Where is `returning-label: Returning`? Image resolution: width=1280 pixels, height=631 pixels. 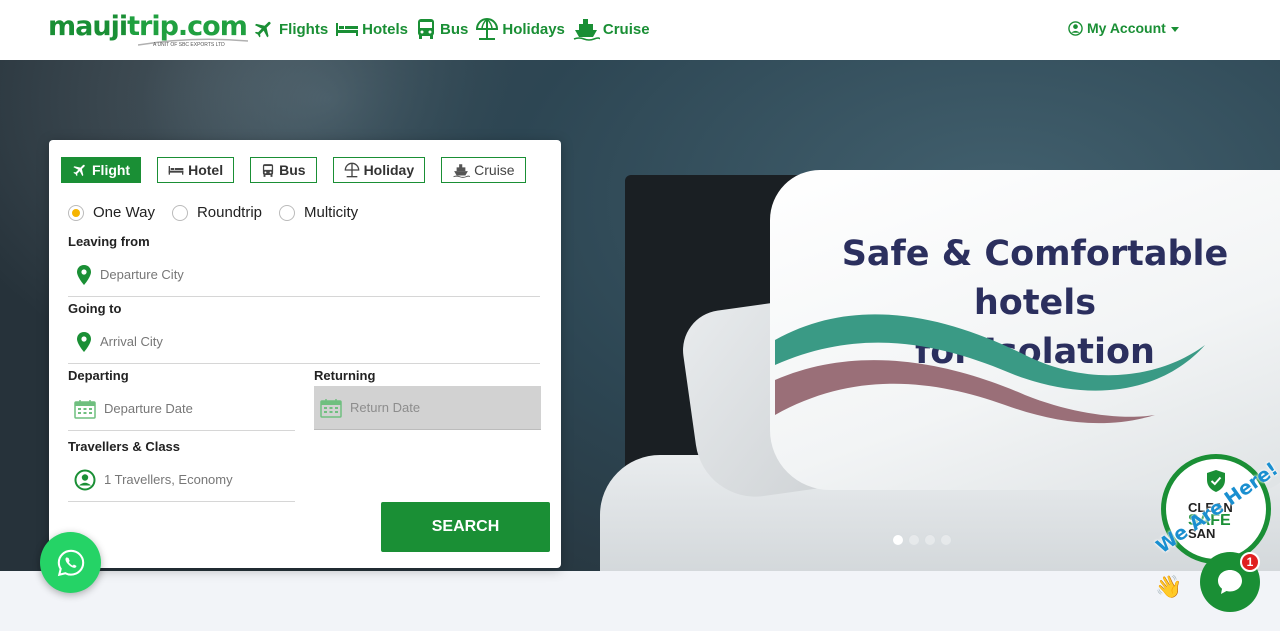 returning-label: Returning is located at coordinates (345, 375).